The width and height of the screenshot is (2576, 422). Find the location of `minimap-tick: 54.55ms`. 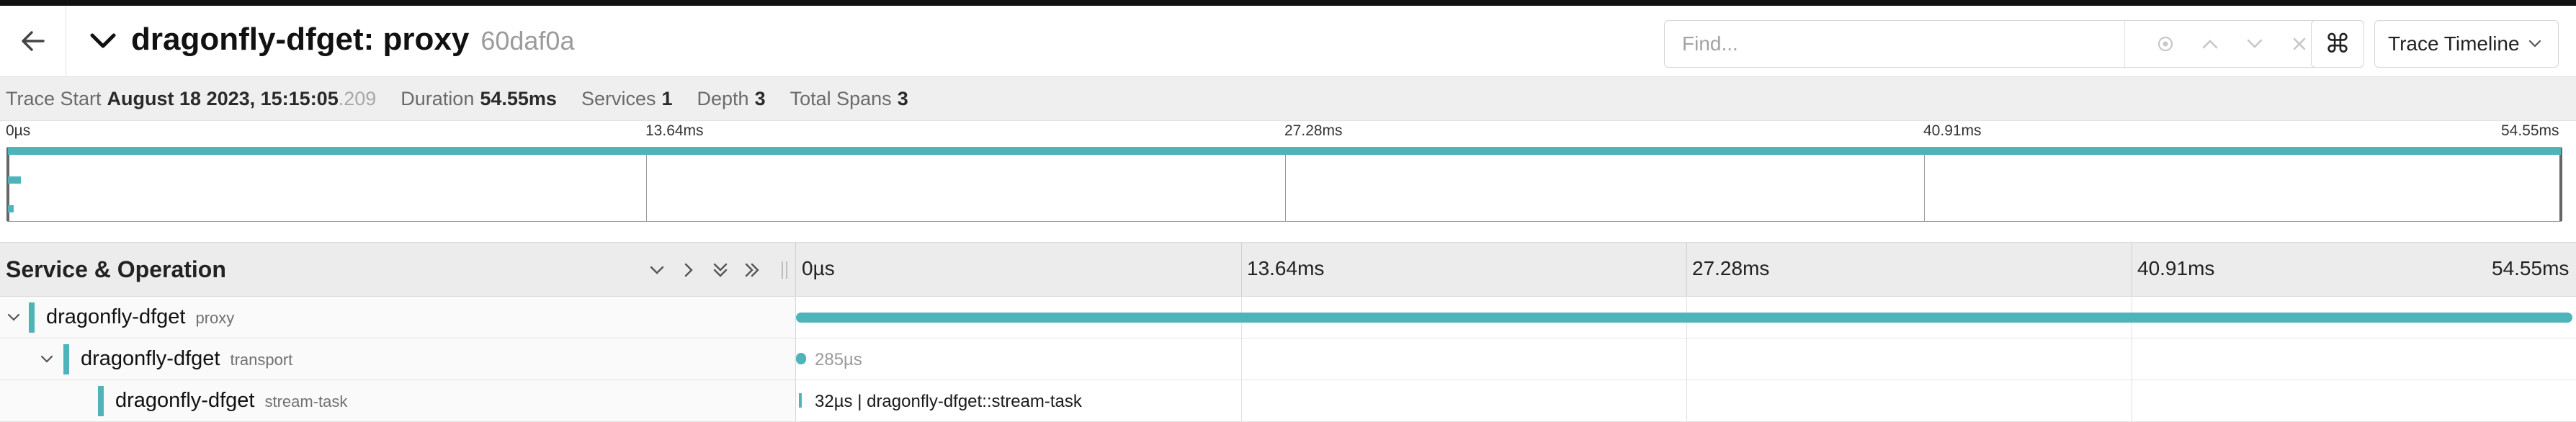

minimap-tick: 54.55ms is located at coordinates (2530, 131).